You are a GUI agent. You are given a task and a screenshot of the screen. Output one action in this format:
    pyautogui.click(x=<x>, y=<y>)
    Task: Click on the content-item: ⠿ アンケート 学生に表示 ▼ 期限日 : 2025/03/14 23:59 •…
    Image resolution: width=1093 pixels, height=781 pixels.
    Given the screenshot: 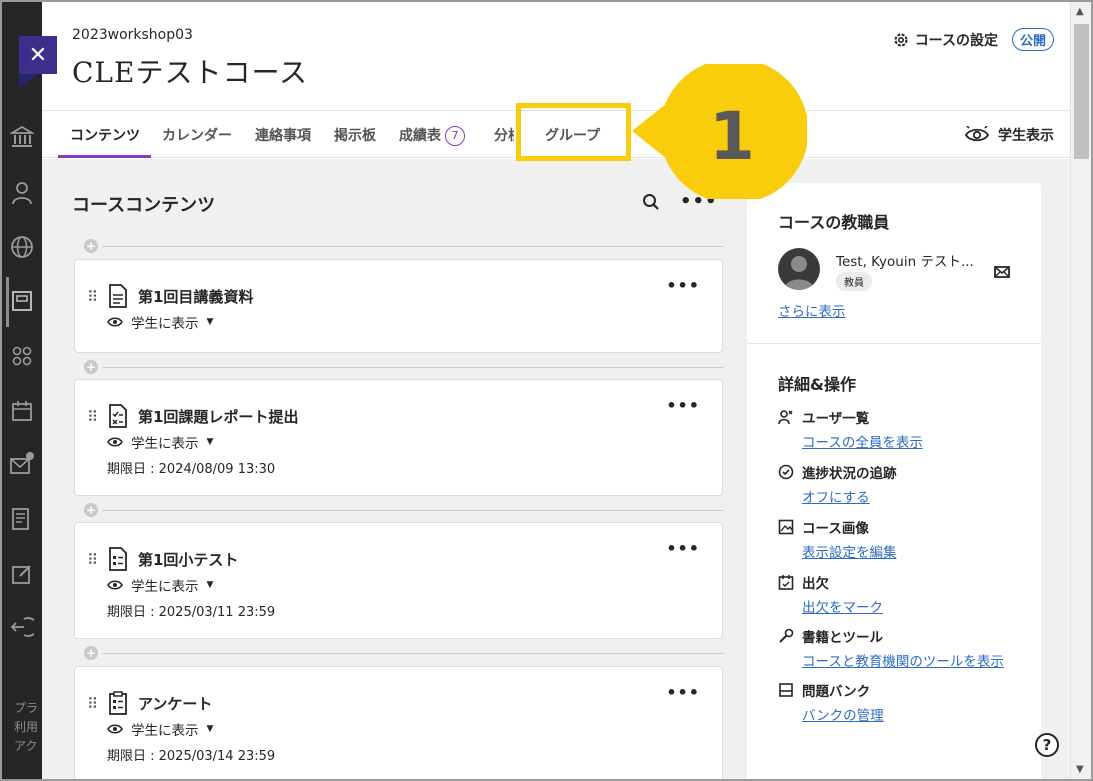 What is the action you would take?
    pyautogui.click(x=398, y=722)
    